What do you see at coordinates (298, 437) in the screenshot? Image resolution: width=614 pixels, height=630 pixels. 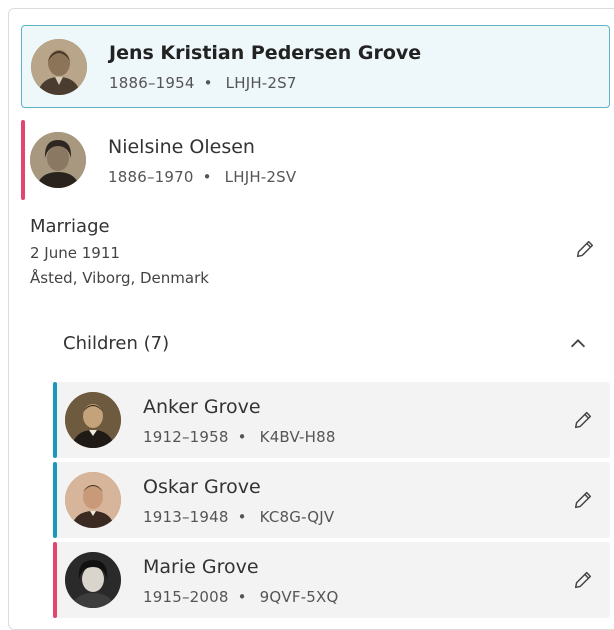 I see `child-id: K4BV-H88` at bounding box center [298, 437].